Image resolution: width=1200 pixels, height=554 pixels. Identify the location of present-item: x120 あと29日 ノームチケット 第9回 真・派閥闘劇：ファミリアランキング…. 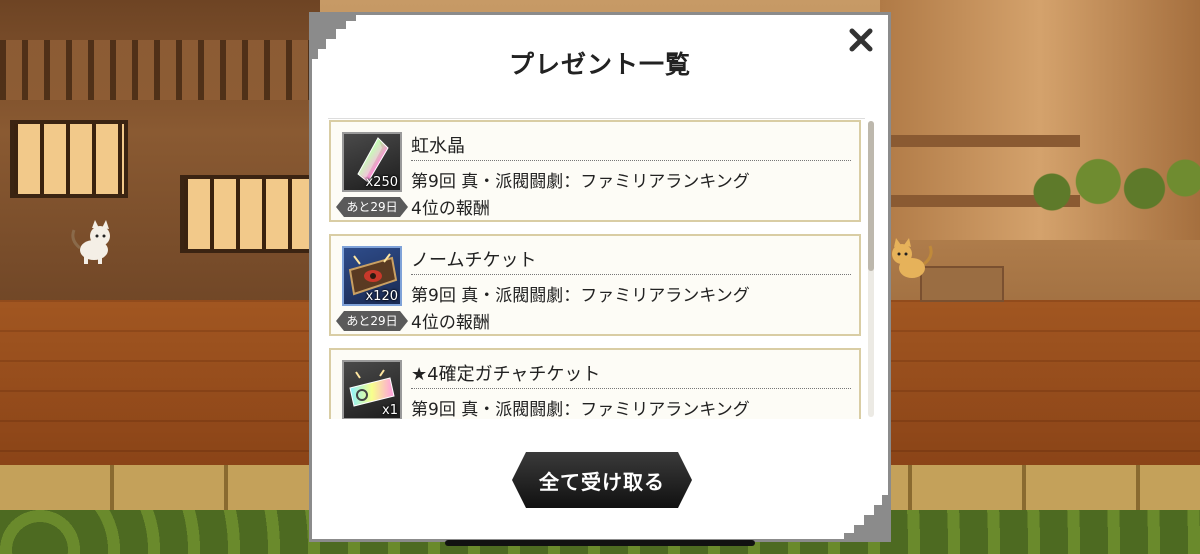
(595, 285).